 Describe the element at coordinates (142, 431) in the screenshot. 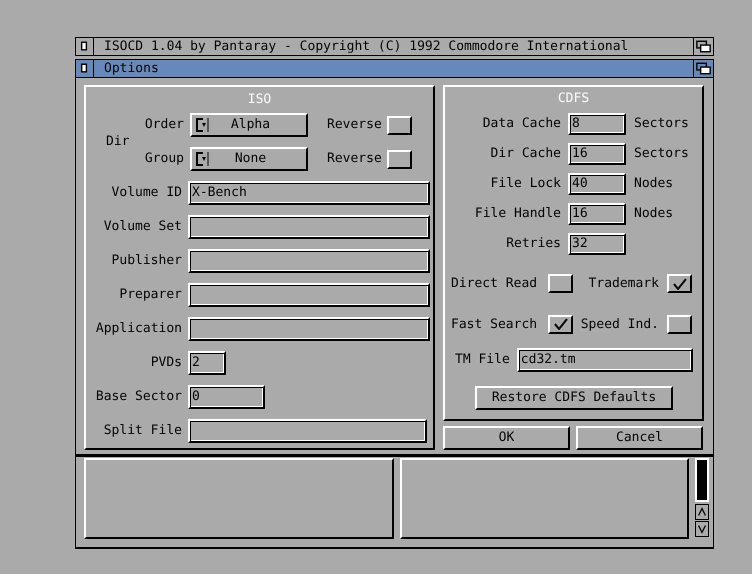

I see `field-label: Split File` at that location.